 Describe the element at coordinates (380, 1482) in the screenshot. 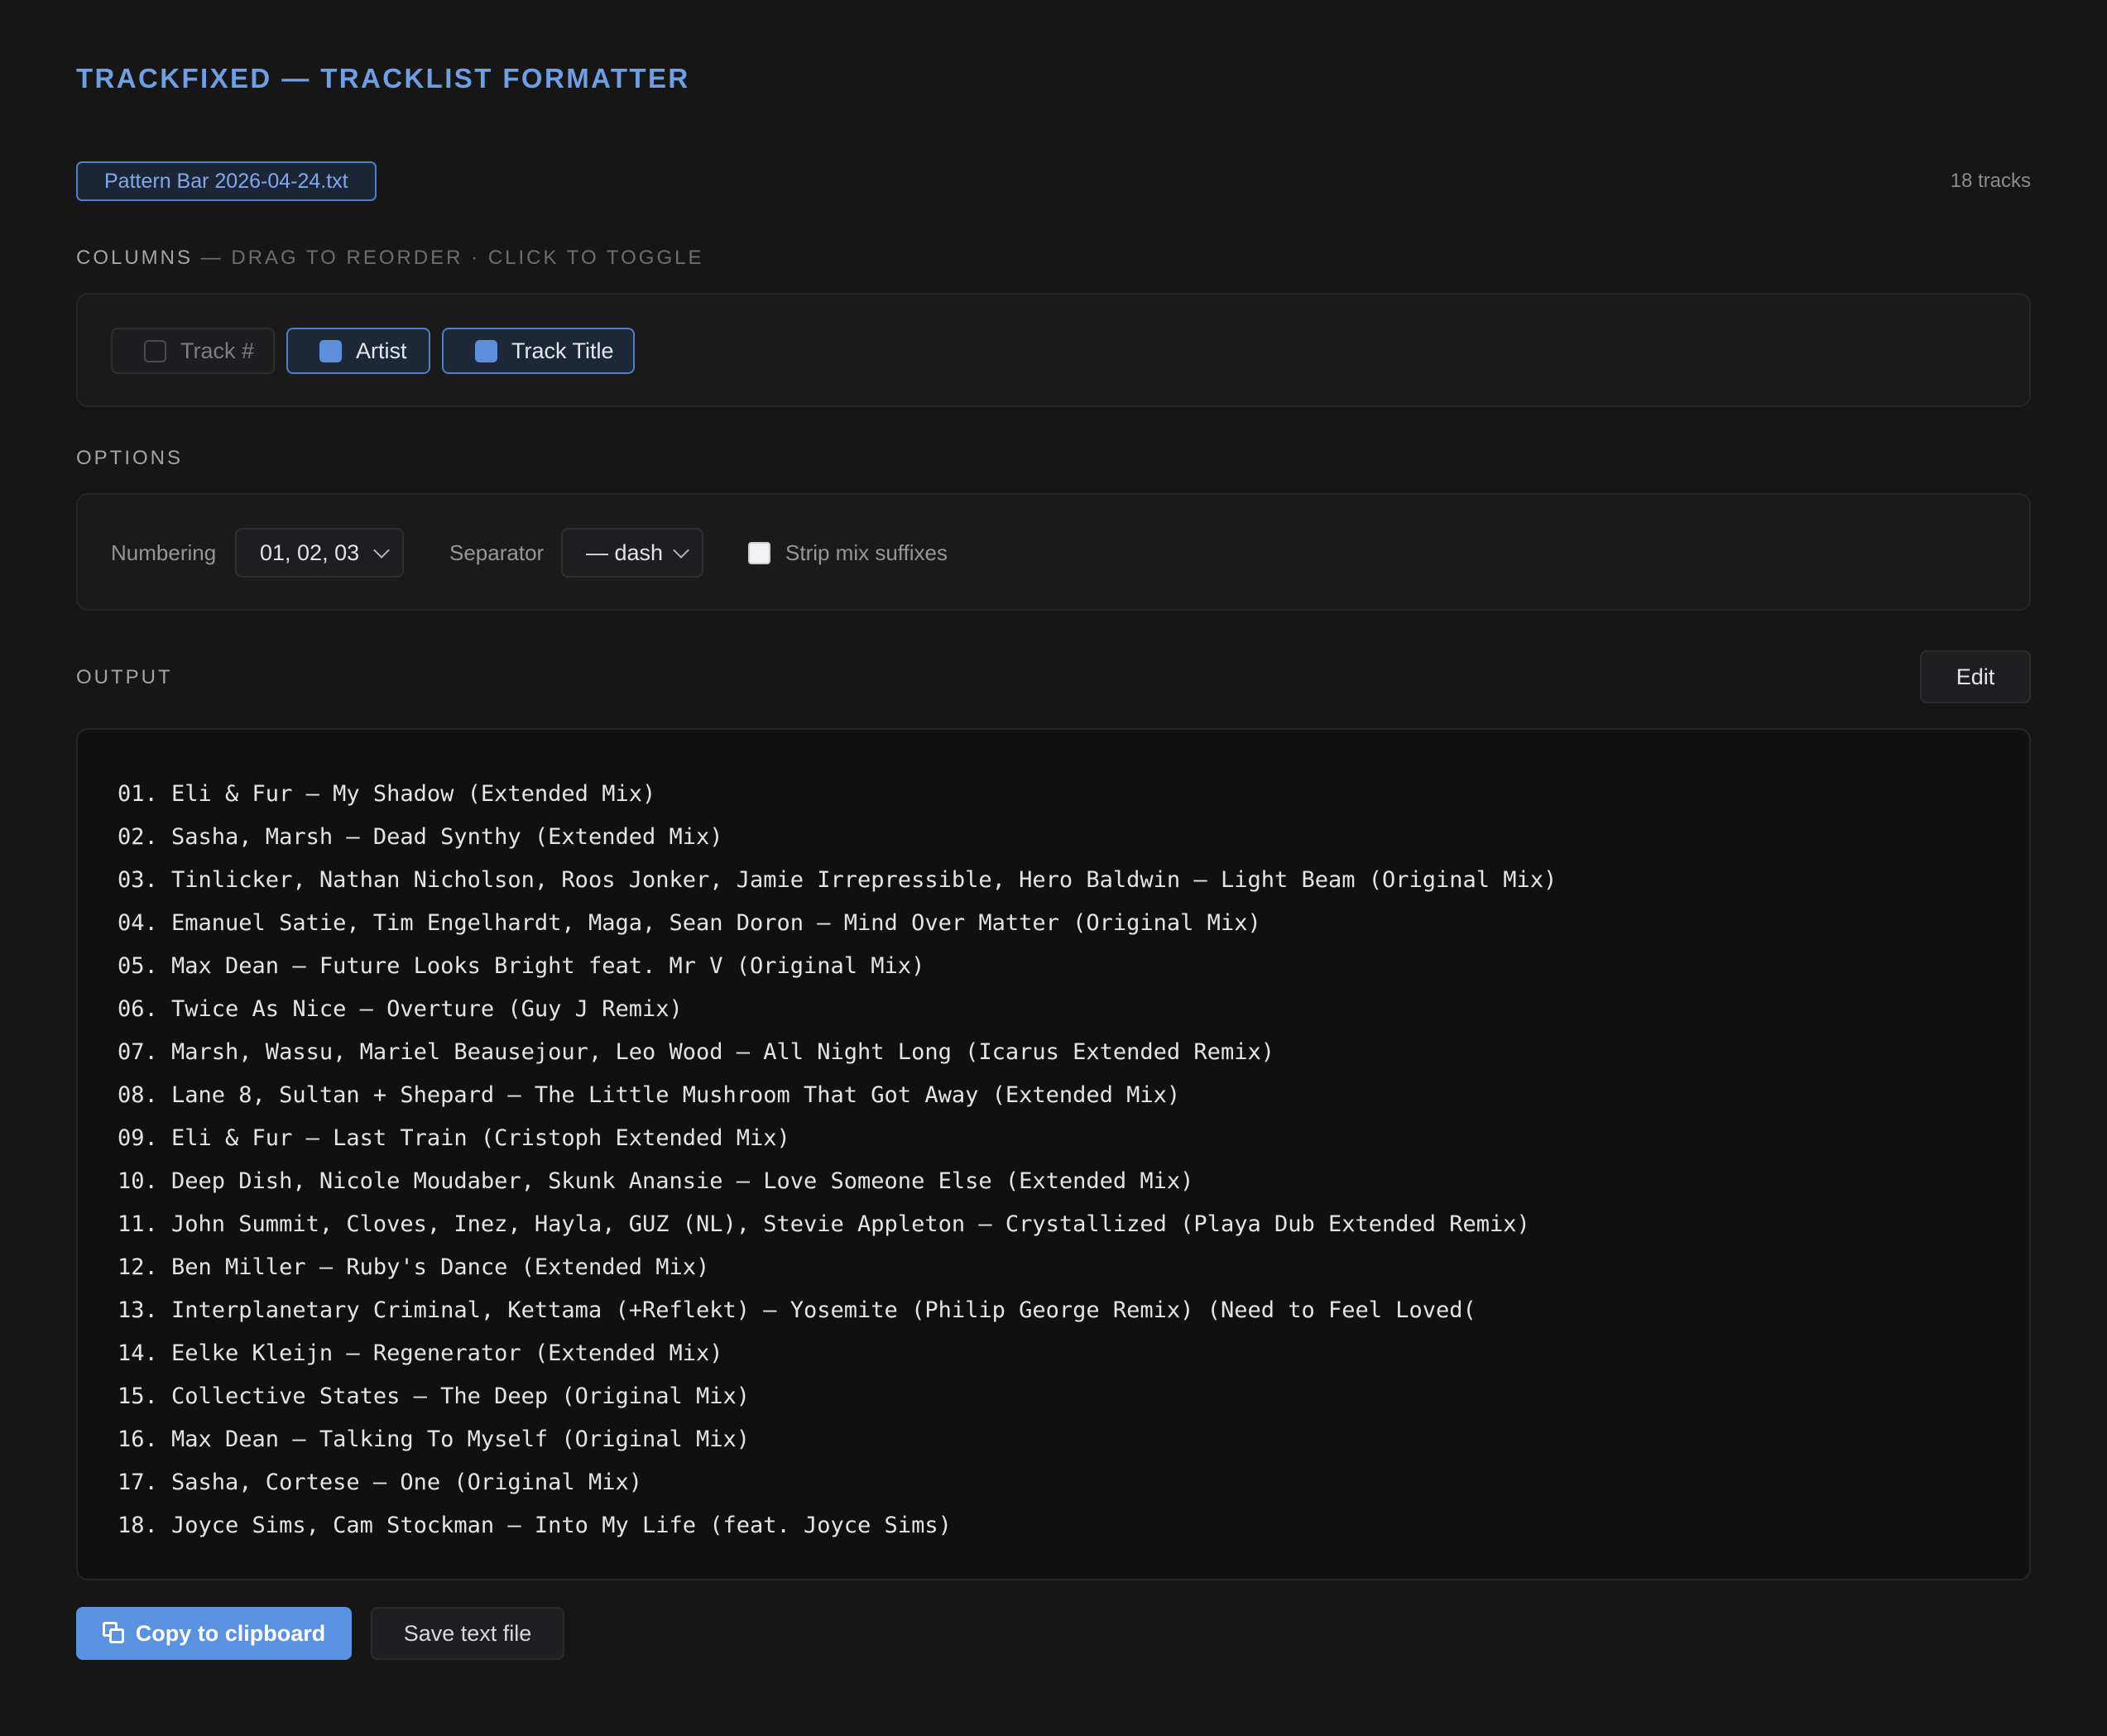

I see `output-line: 17. Sasha, Cortese – One (Original Mix)` at that location.